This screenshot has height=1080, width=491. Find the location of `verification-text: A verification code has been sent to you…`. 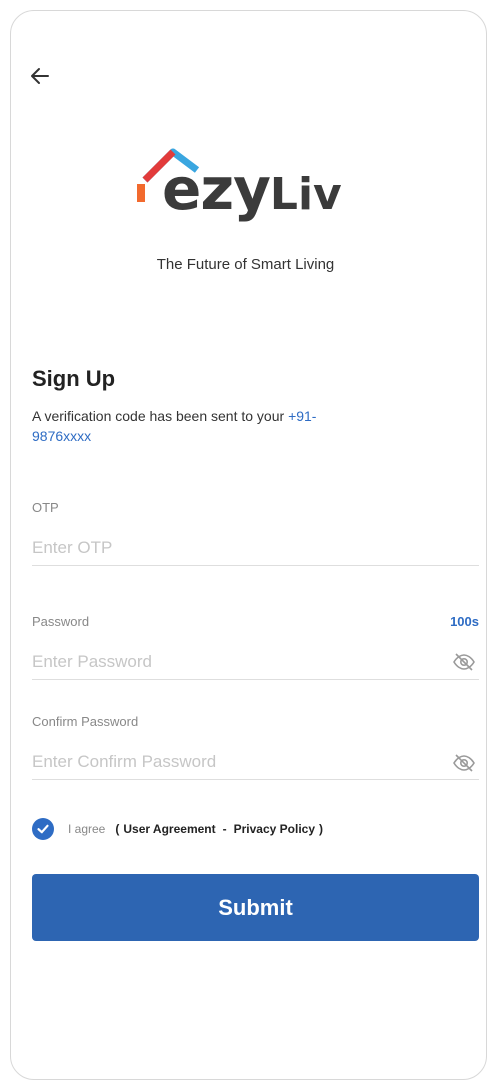

verification-text: A verification code has been sent to you… is located at coordinates (158, 416).